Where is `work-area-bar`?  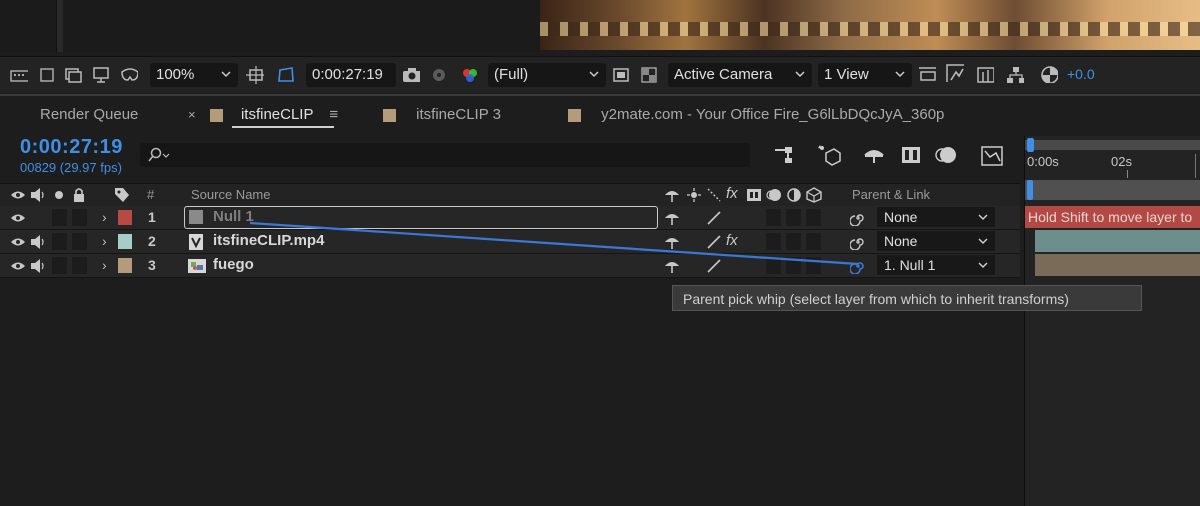
work-area-bar is located at coordinates (1112, 145).